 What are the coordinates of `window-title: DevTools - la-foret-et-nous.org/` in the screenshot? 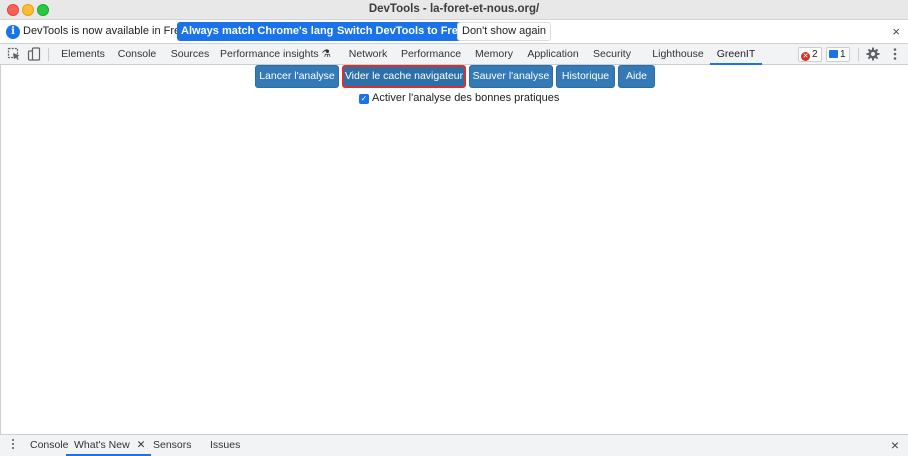 It's located at (454, 9).